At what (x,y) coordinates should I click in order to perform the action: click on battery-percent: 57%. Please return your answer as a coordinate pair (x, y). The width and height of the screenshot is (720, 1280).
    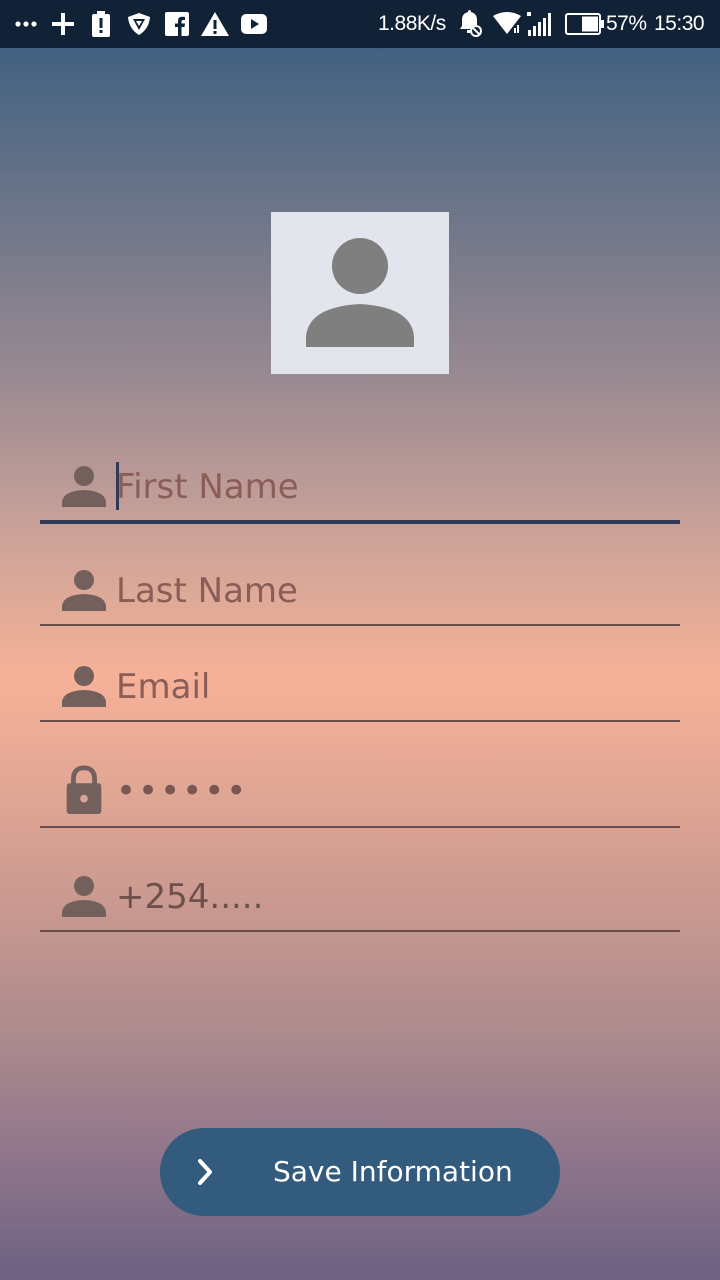
    Looking at the image, I should click on (627, 24).